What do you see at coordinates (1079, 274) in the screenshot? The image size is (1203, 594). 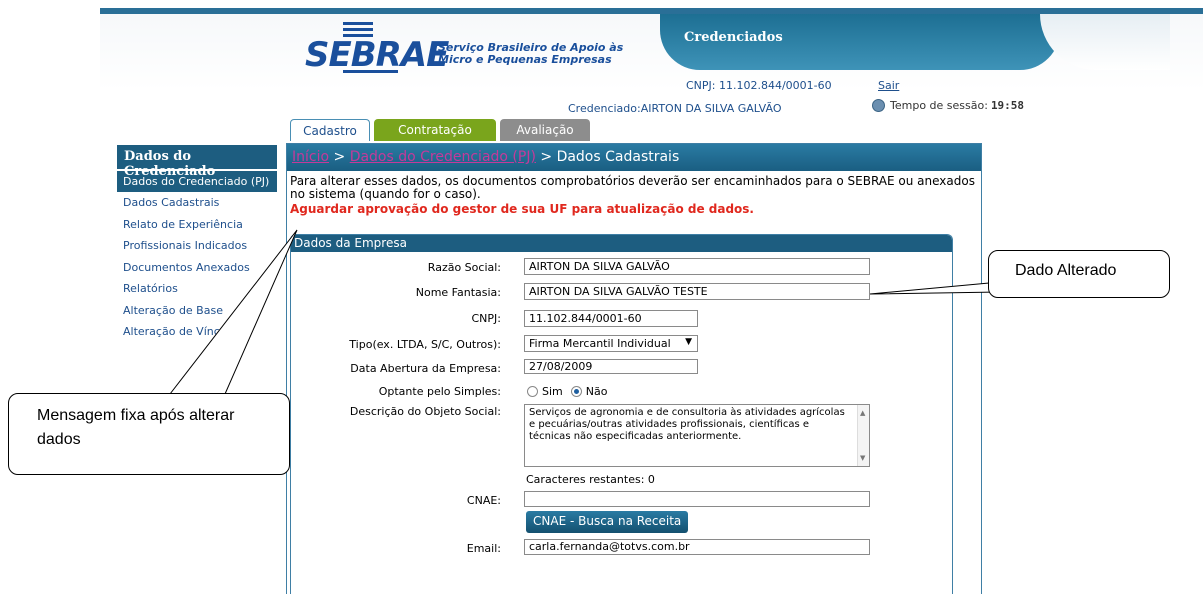 I see `callout-right: Dado Alterado` at bounding box center [1079, 274].